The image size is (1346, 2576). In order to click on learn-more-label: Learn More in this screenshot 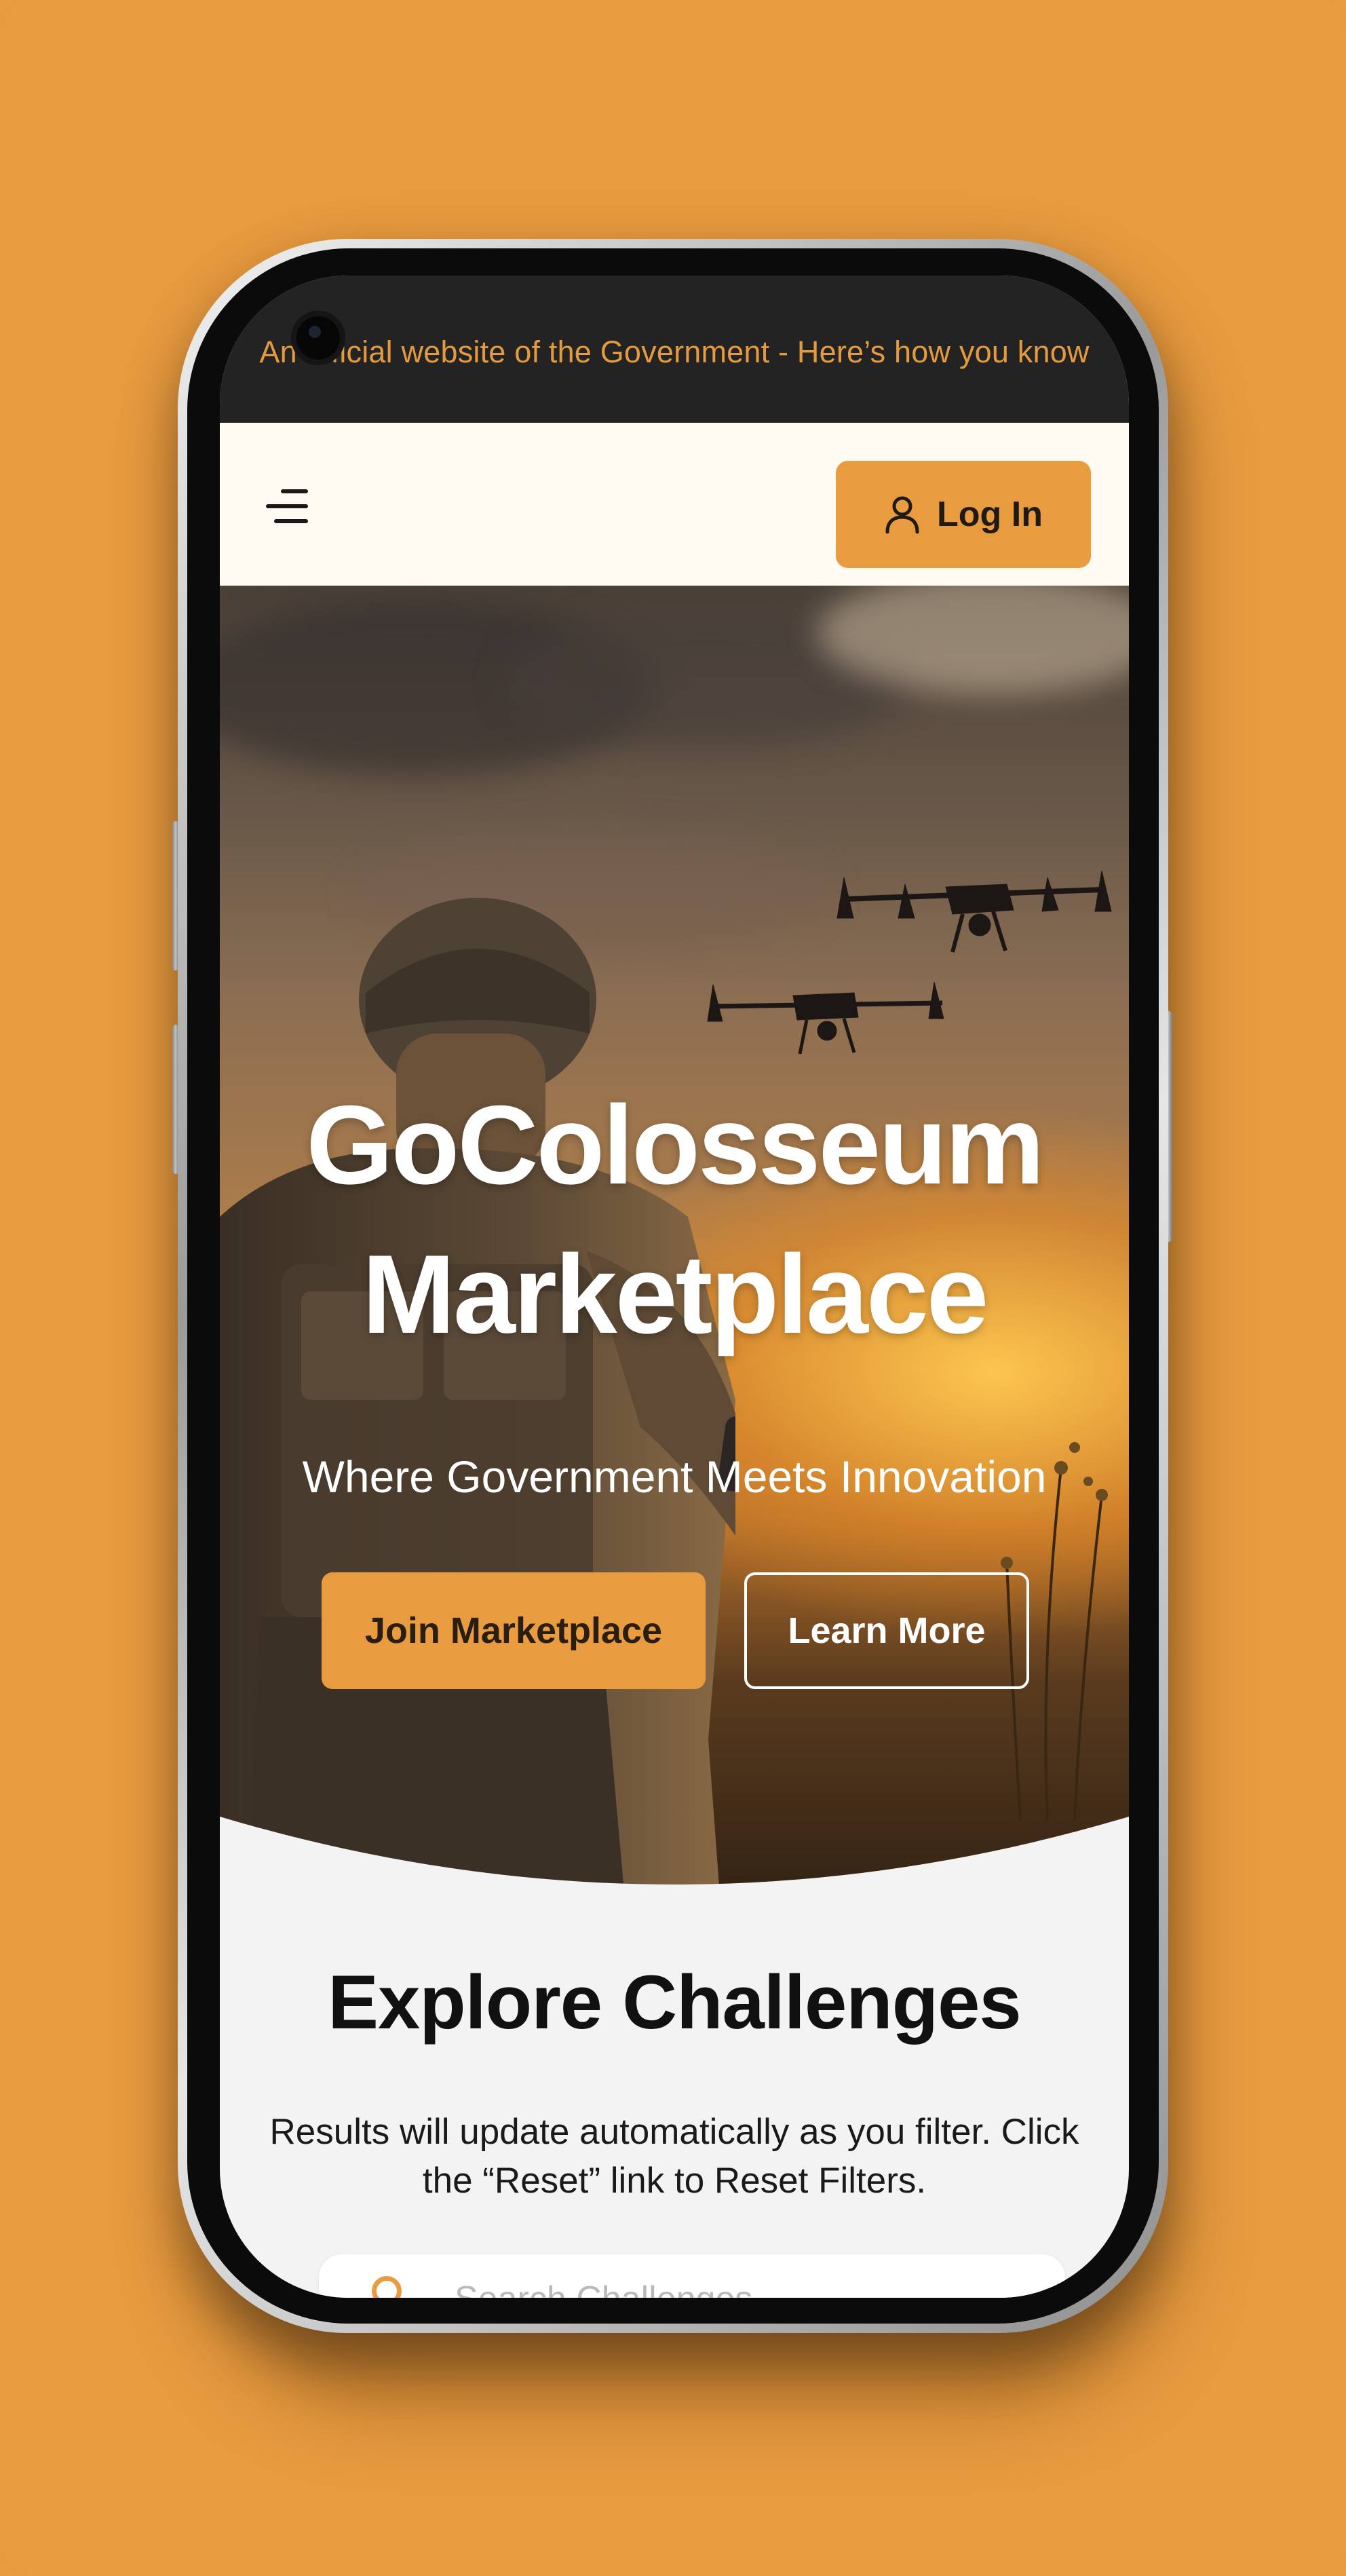, I will do `click(887, 1630)`.